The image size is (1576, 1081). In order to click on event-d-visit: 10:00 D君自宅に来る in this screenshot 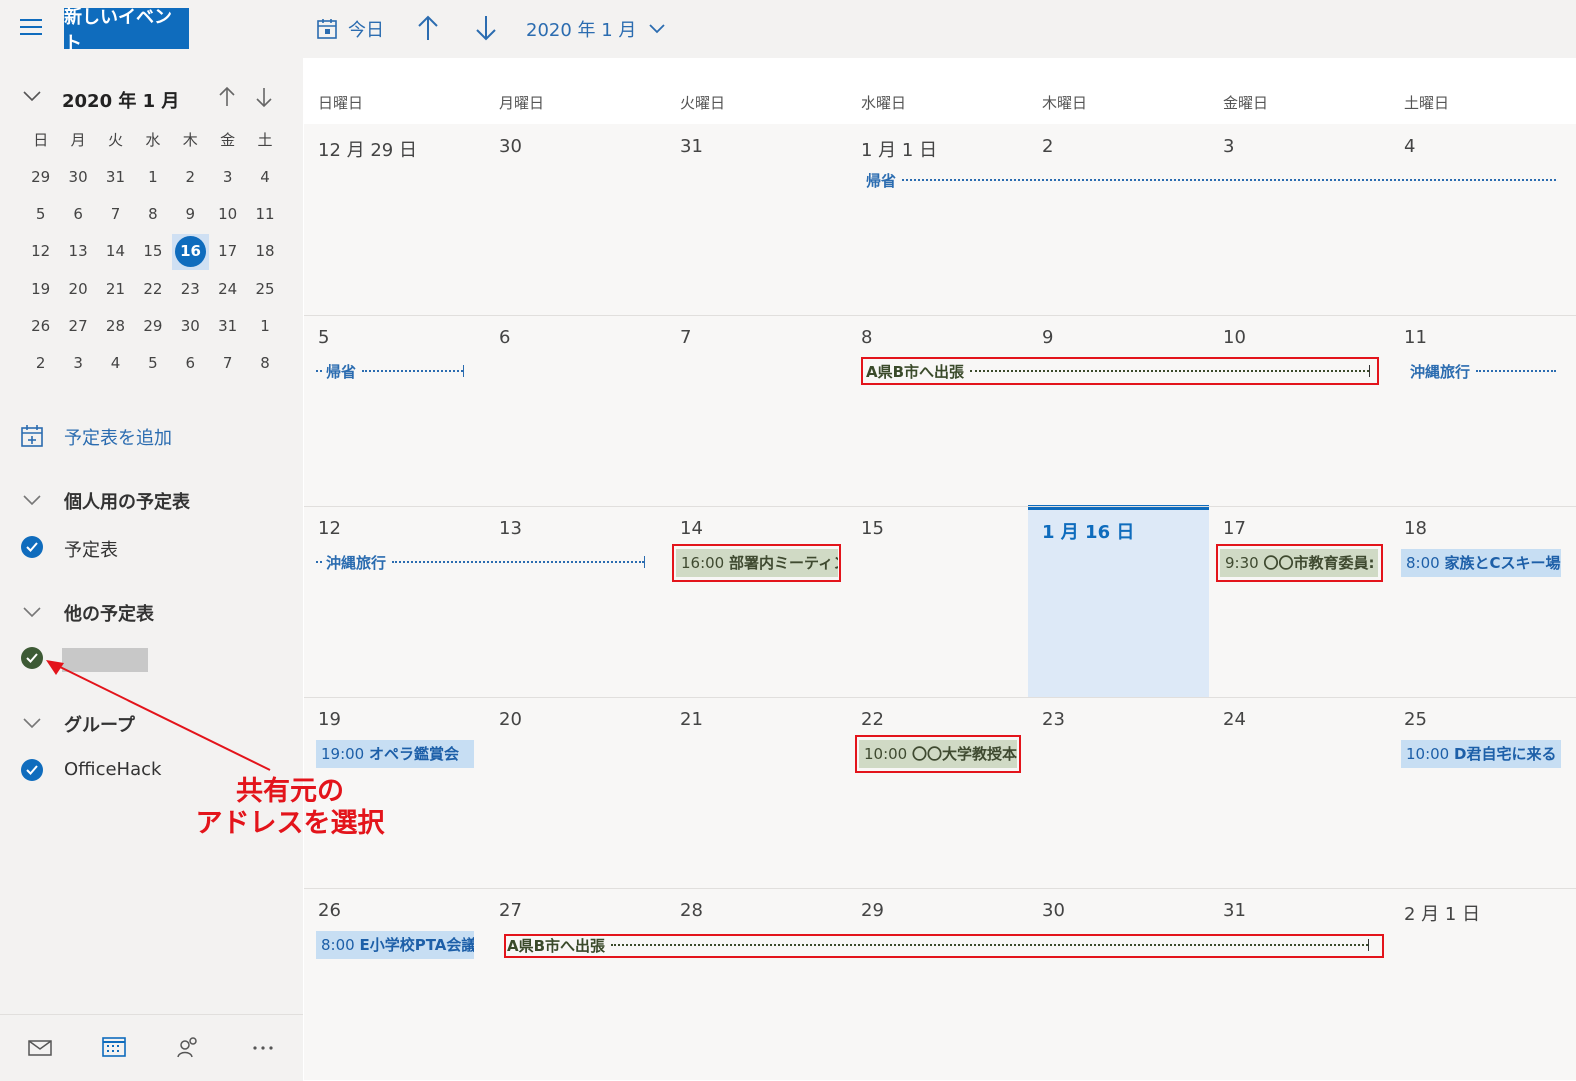, I will do `click(1481, 754)`.